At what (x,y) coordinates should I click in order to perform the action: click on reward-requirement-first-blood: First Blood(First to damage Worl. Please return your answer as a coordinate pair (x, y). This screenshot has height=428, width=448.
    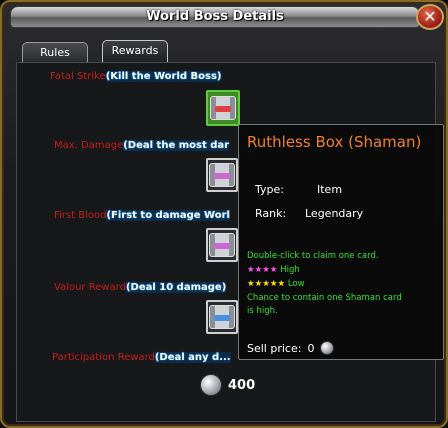
    Looking at the image, I should click on (142, 215).